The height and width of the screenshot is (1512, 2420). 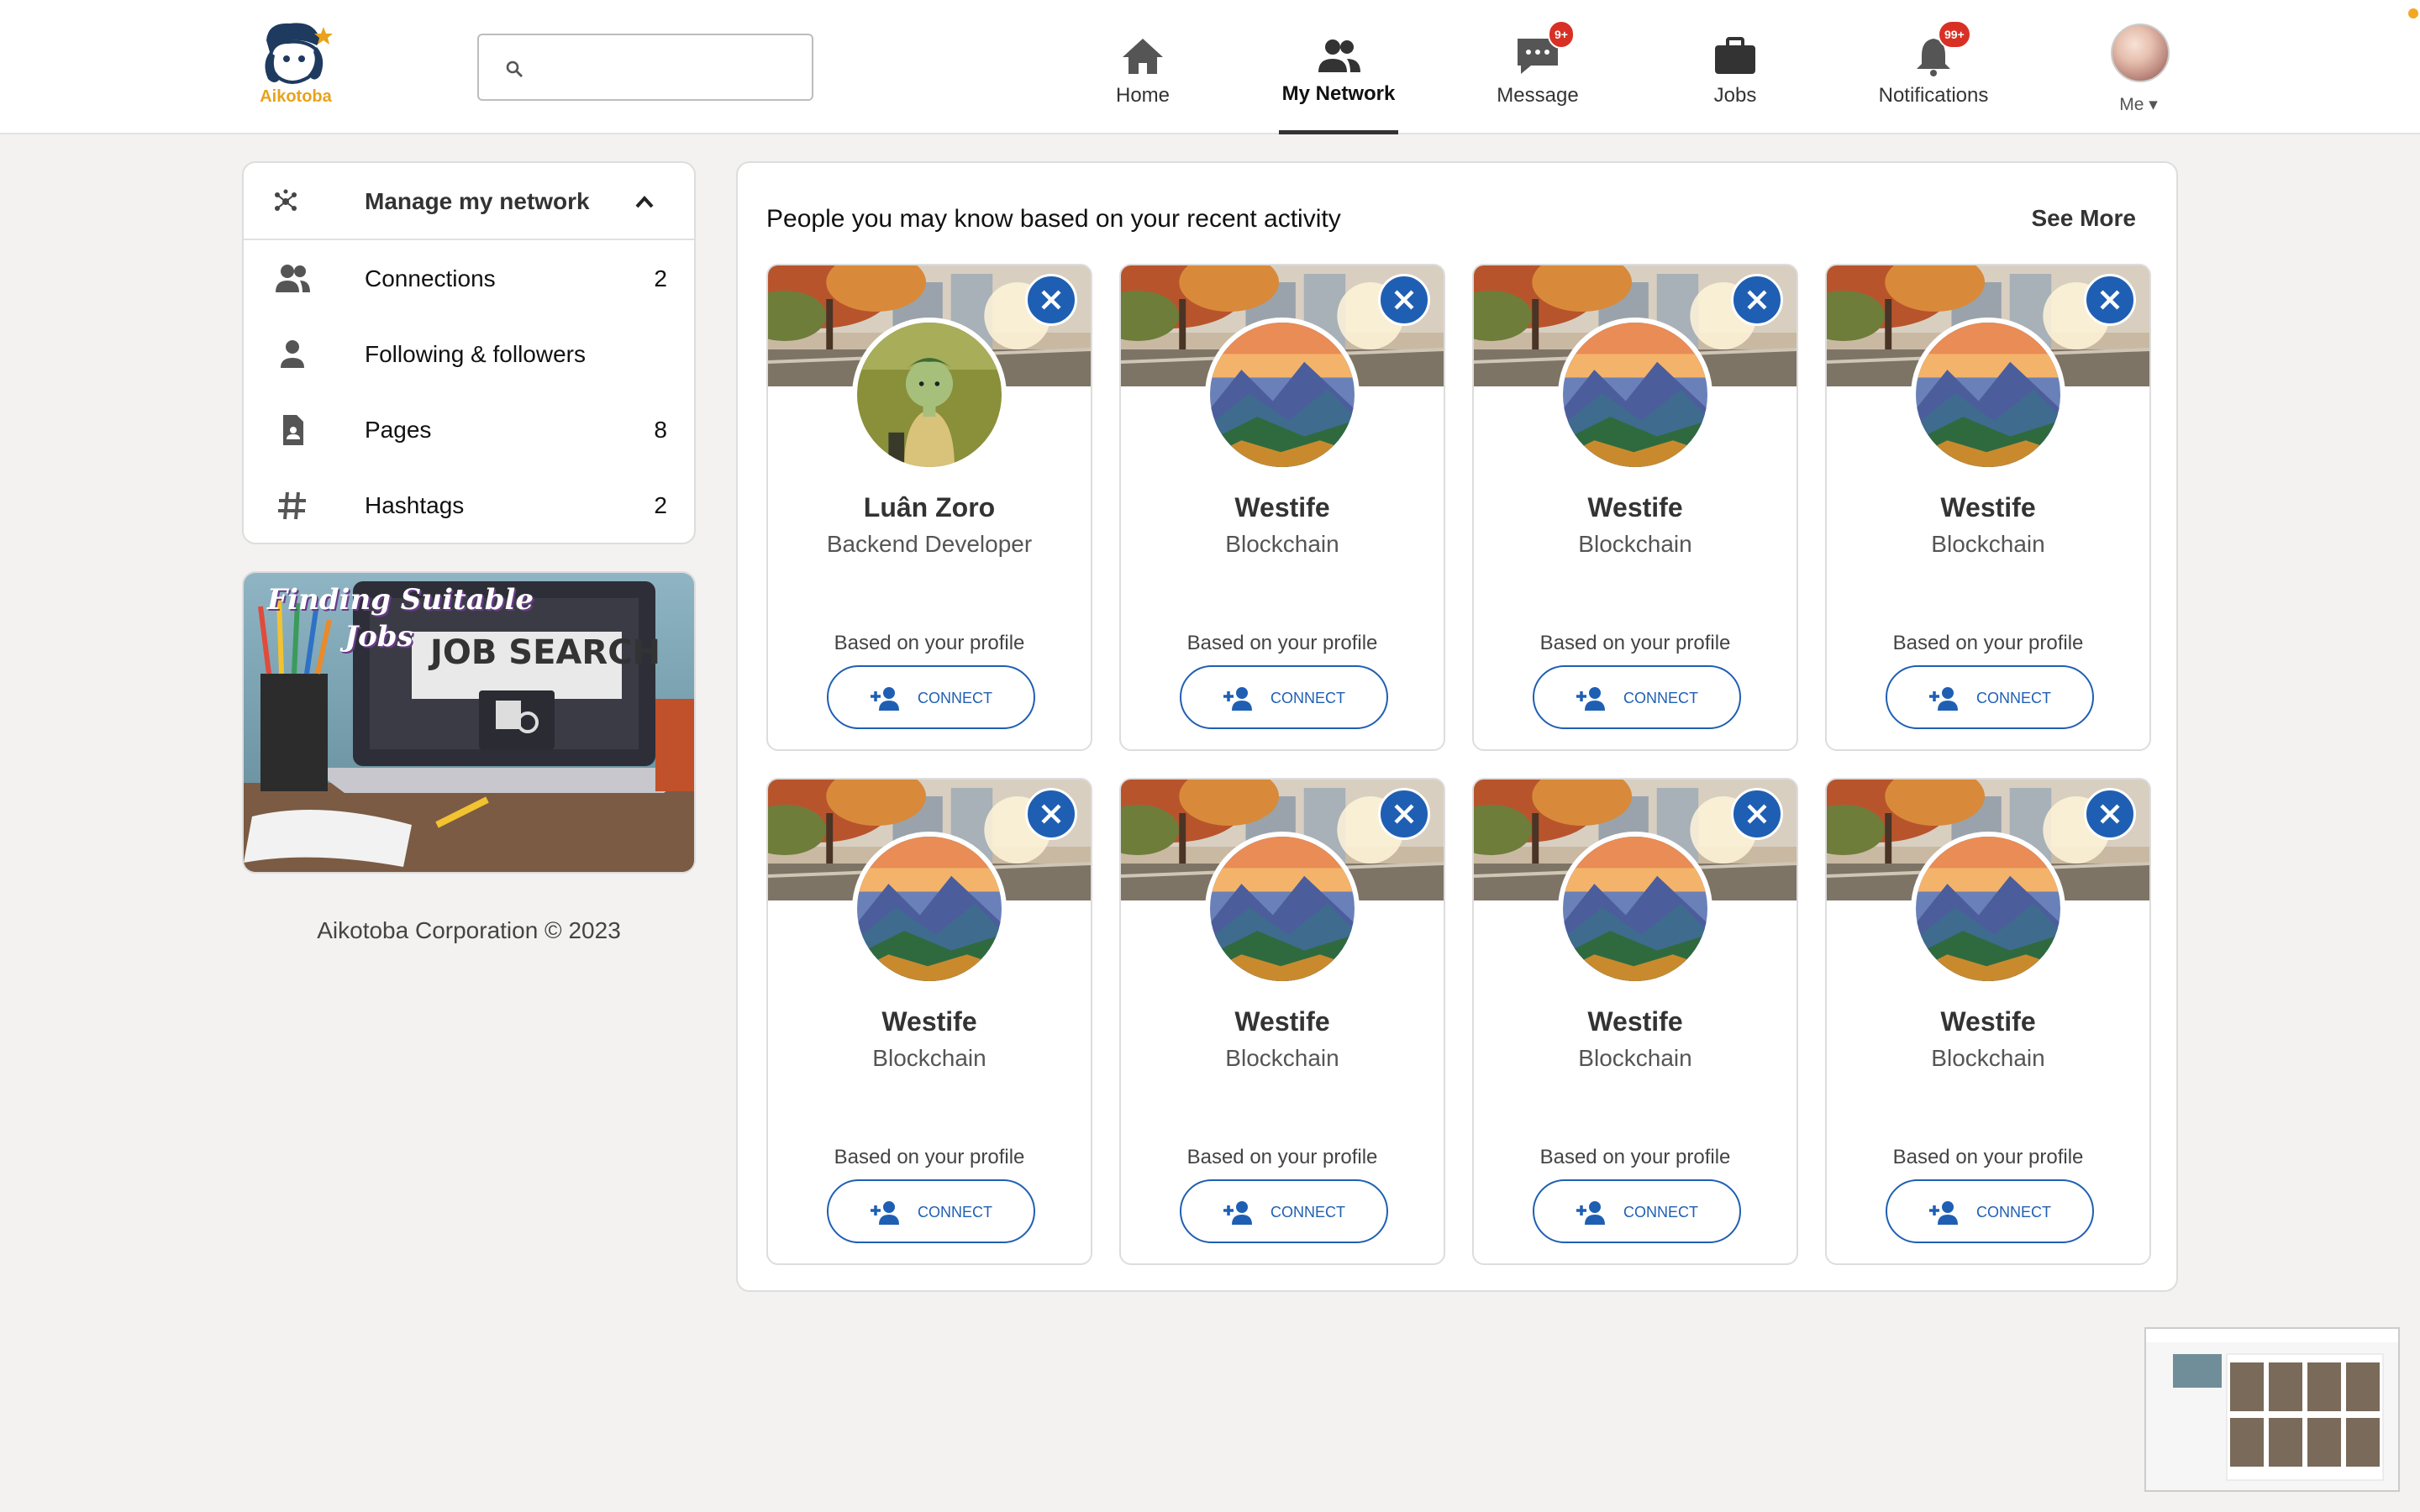 I want to click on nav-me-label: Me ▾, so click(x=2139, y=104).